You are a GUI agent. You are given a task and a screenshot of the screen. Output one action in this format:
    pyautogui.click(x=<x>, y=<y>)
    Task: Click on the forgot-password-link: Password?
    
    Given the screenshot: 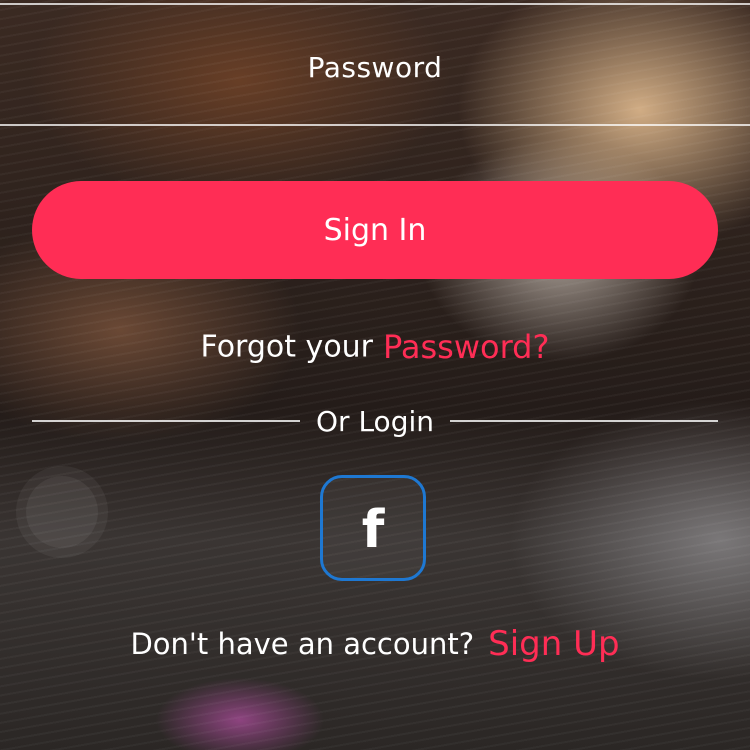 What is the action you would take?
    pyautogui.click(x=466, y=347)
    